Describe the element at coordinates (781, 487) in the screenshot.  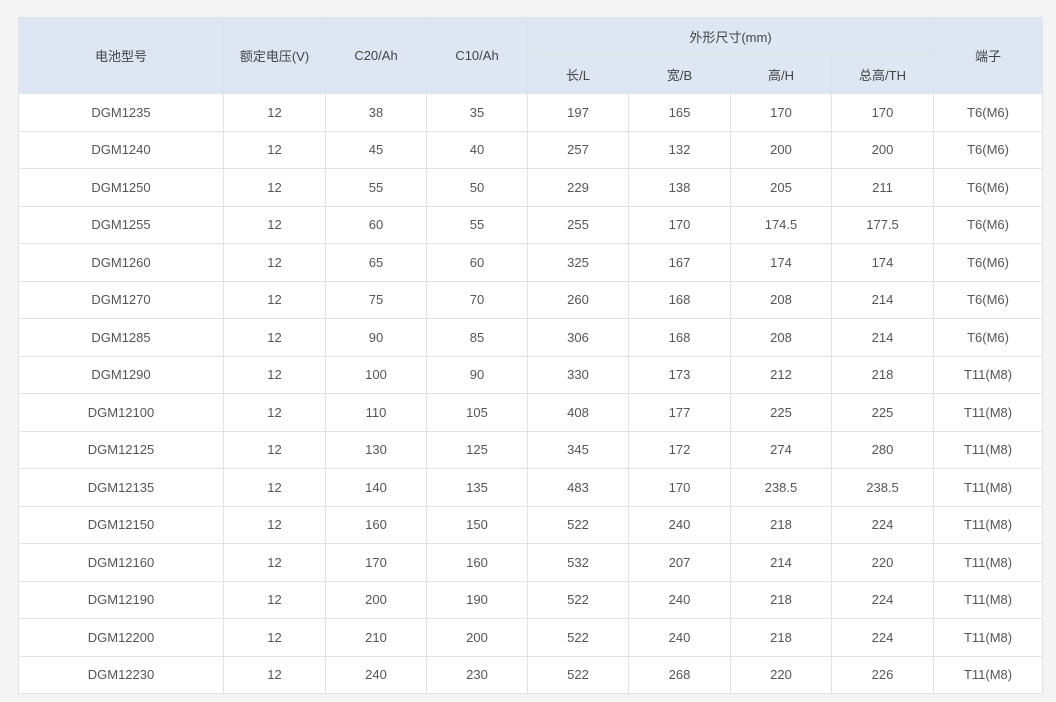
I see `cell-height: 238.5` at that location.